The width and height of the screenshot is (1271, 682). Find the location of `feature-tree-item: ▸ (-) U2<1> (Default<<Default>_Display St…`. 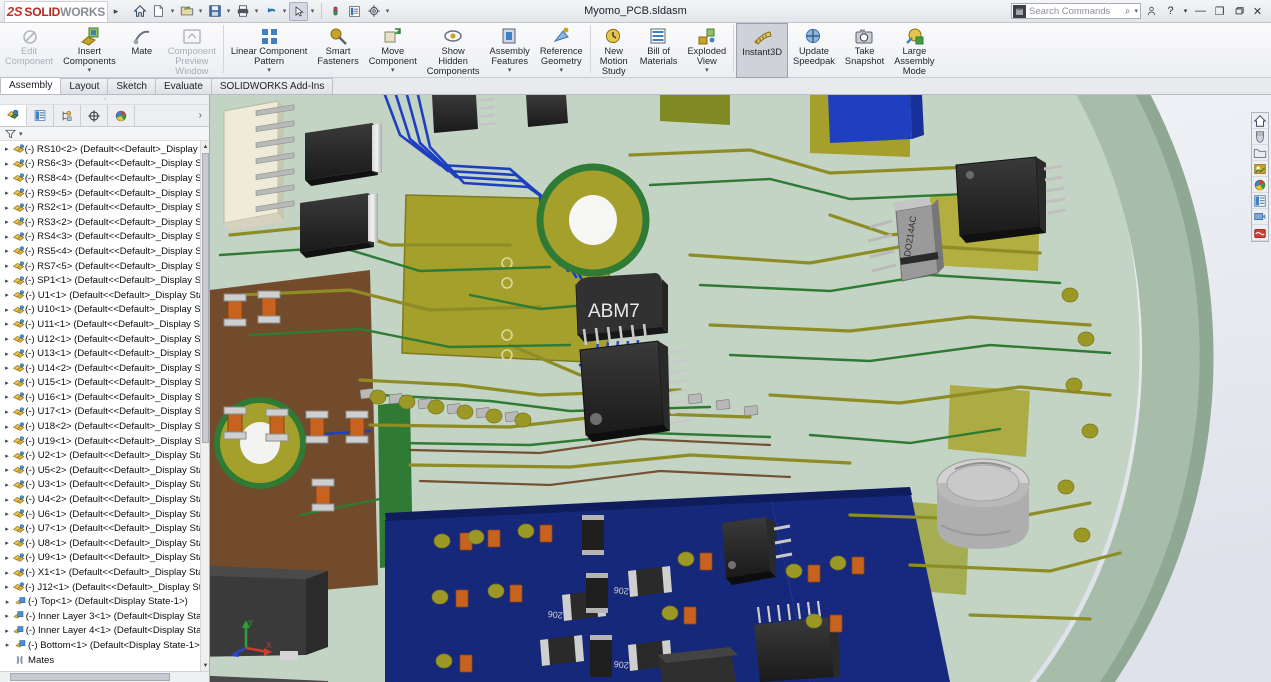

feature-tree-item: ▸ (-) U2<1> (Default<<Default>_Display St… is located at coordinates (104, 455).